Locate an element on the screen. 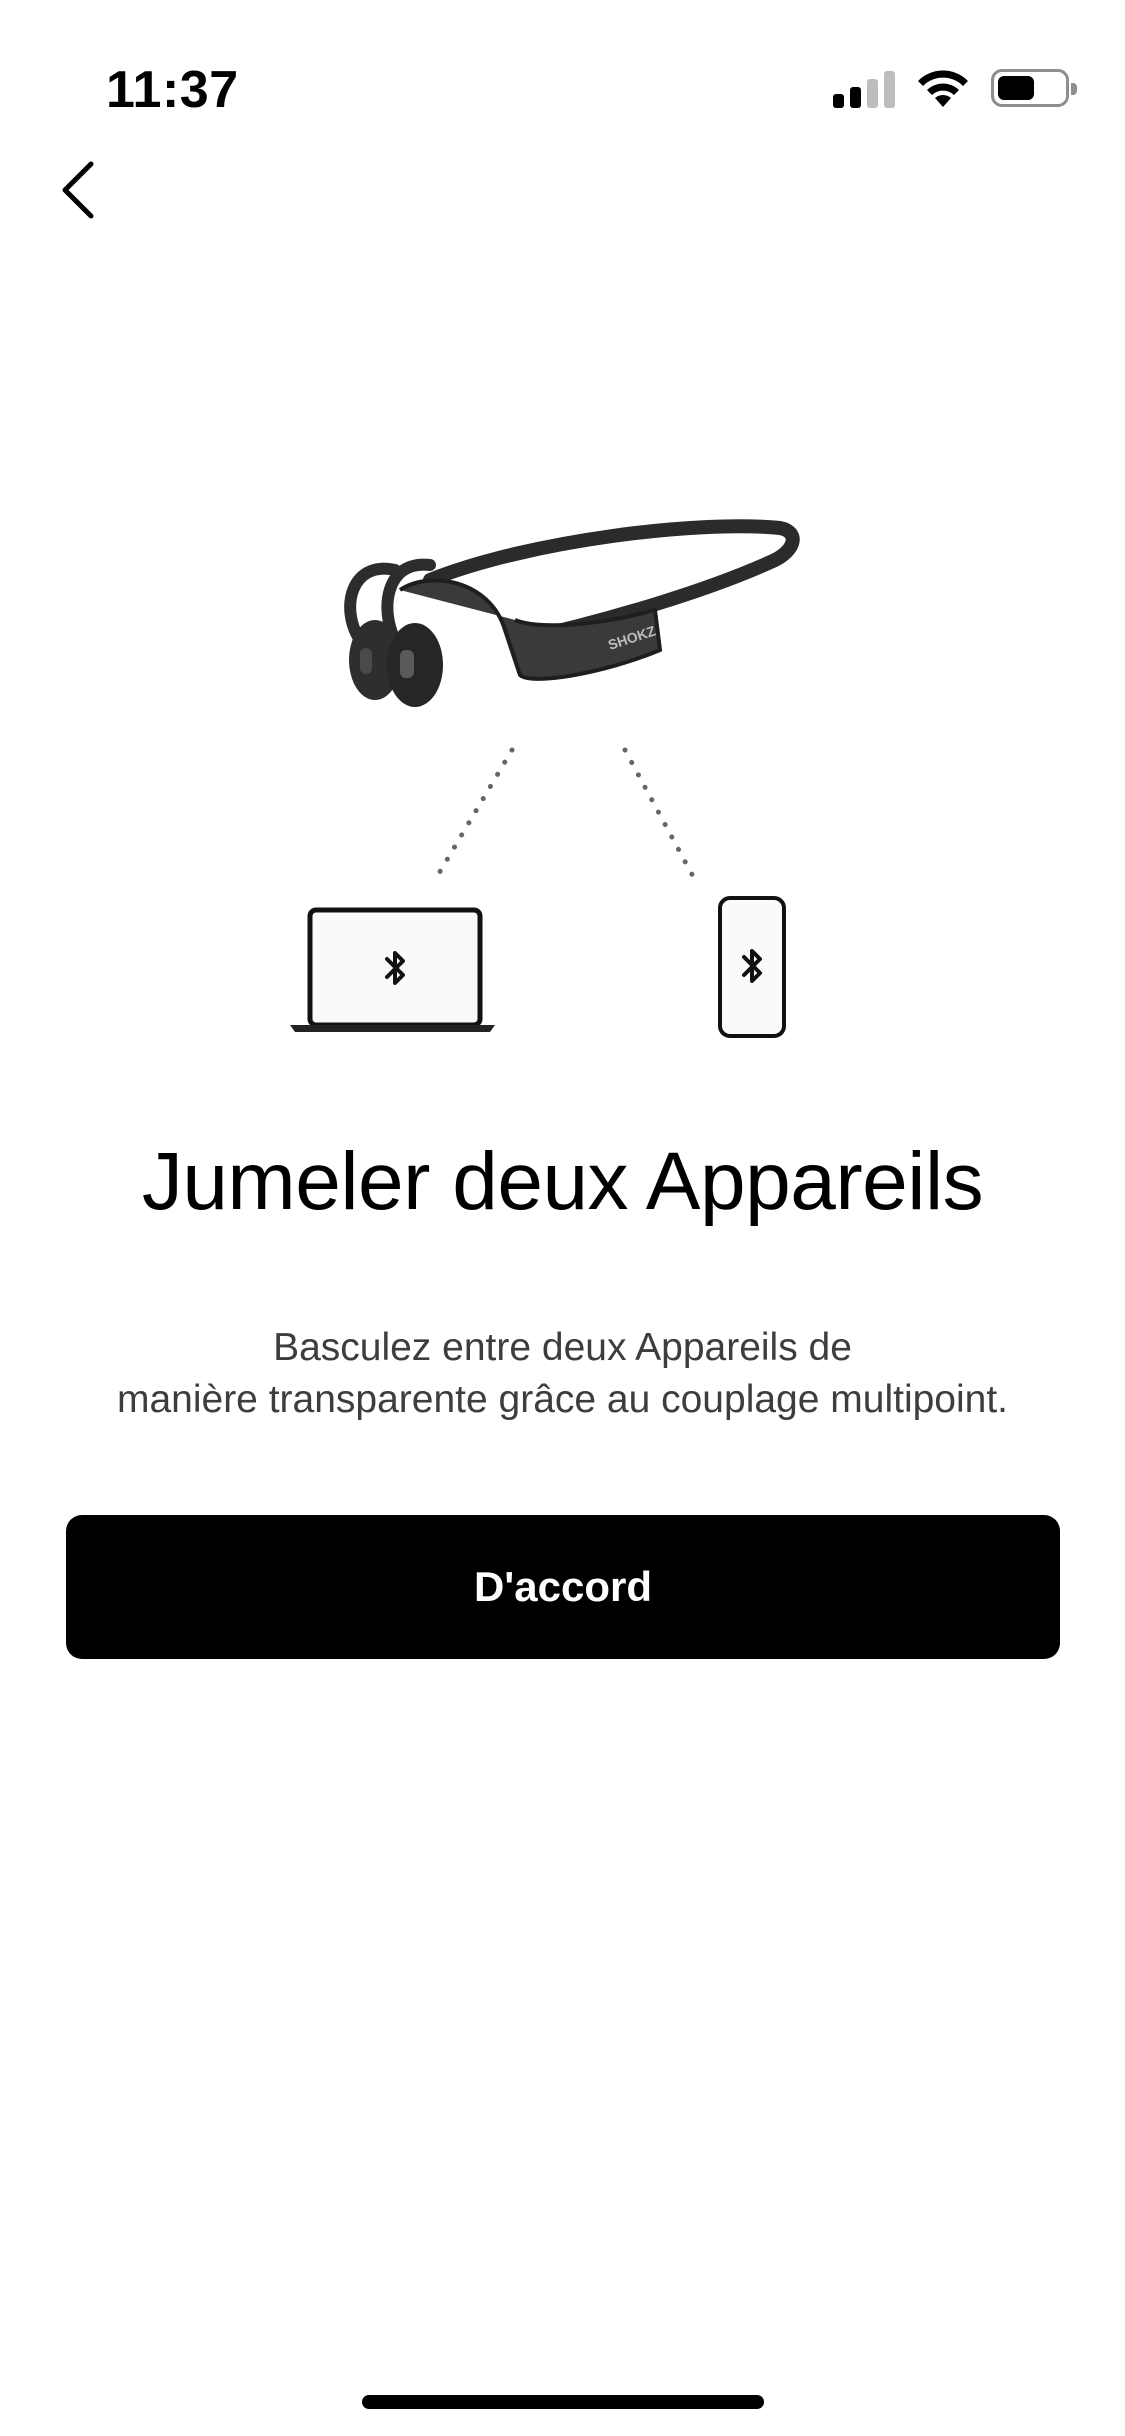 The height and width of the screenshot is (2436, 1125). laptop-image is located at coordinates (392, 969).